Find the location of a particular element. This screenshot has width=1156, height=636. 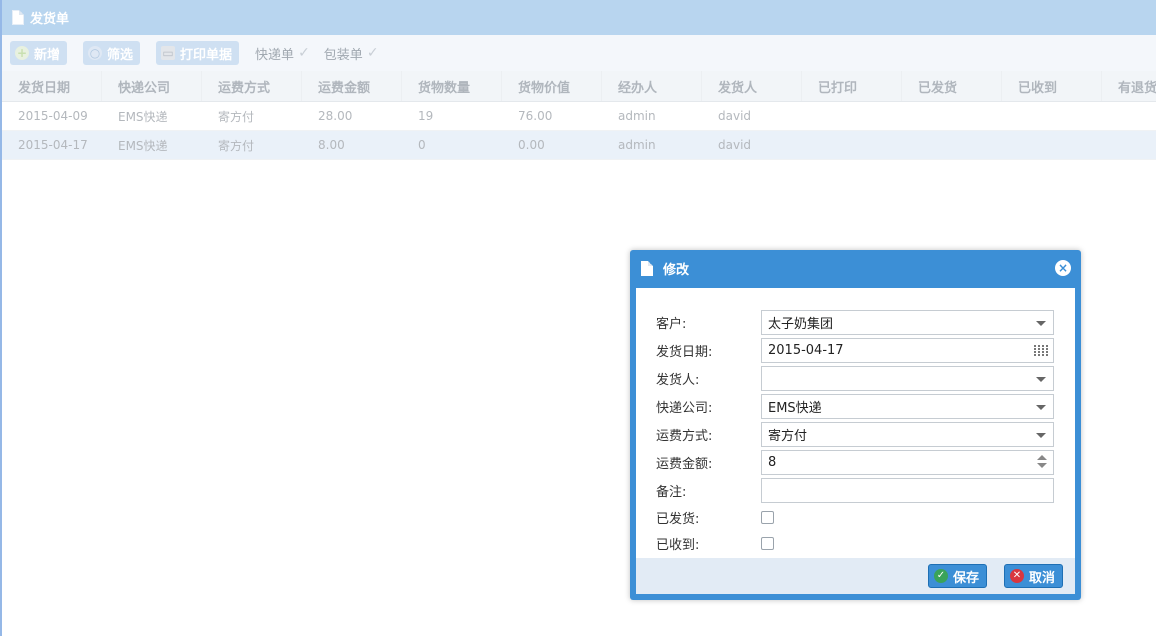

dialog-footer: ✓ 保存 ✕ 取消 is located at coordinates (855, 576).